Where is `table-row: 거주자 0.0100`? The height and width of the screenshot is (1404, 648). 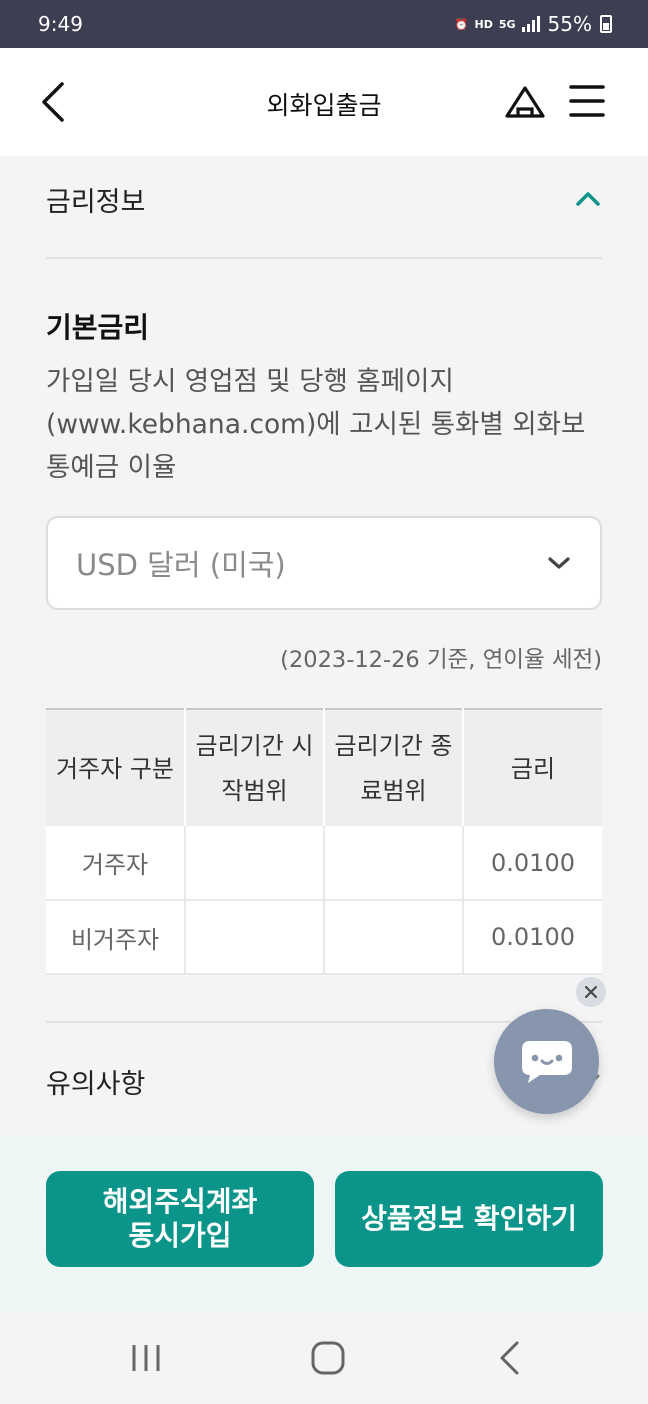
table-row: 거주자 0.0100 is located at coordinates (324, 863).